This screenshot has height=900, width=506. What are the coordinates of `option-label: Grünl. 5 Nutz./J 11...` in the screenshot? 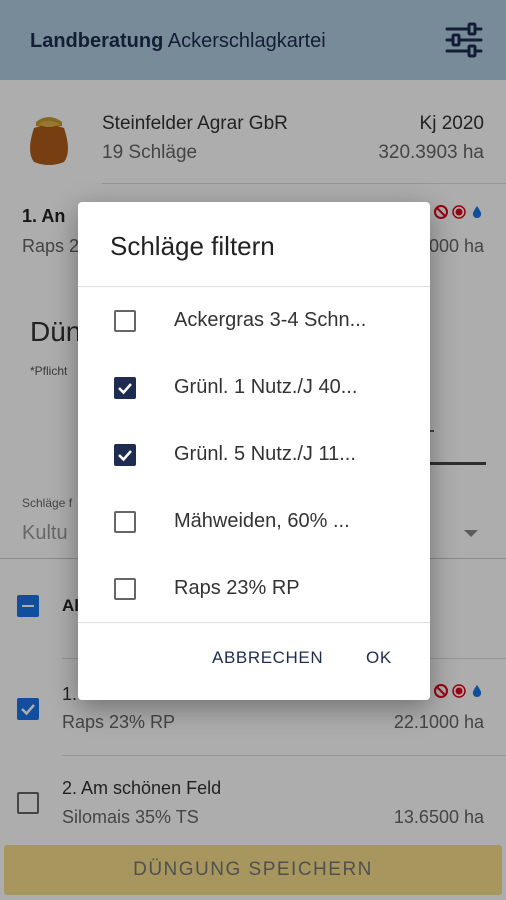 It's located at (265, 454).